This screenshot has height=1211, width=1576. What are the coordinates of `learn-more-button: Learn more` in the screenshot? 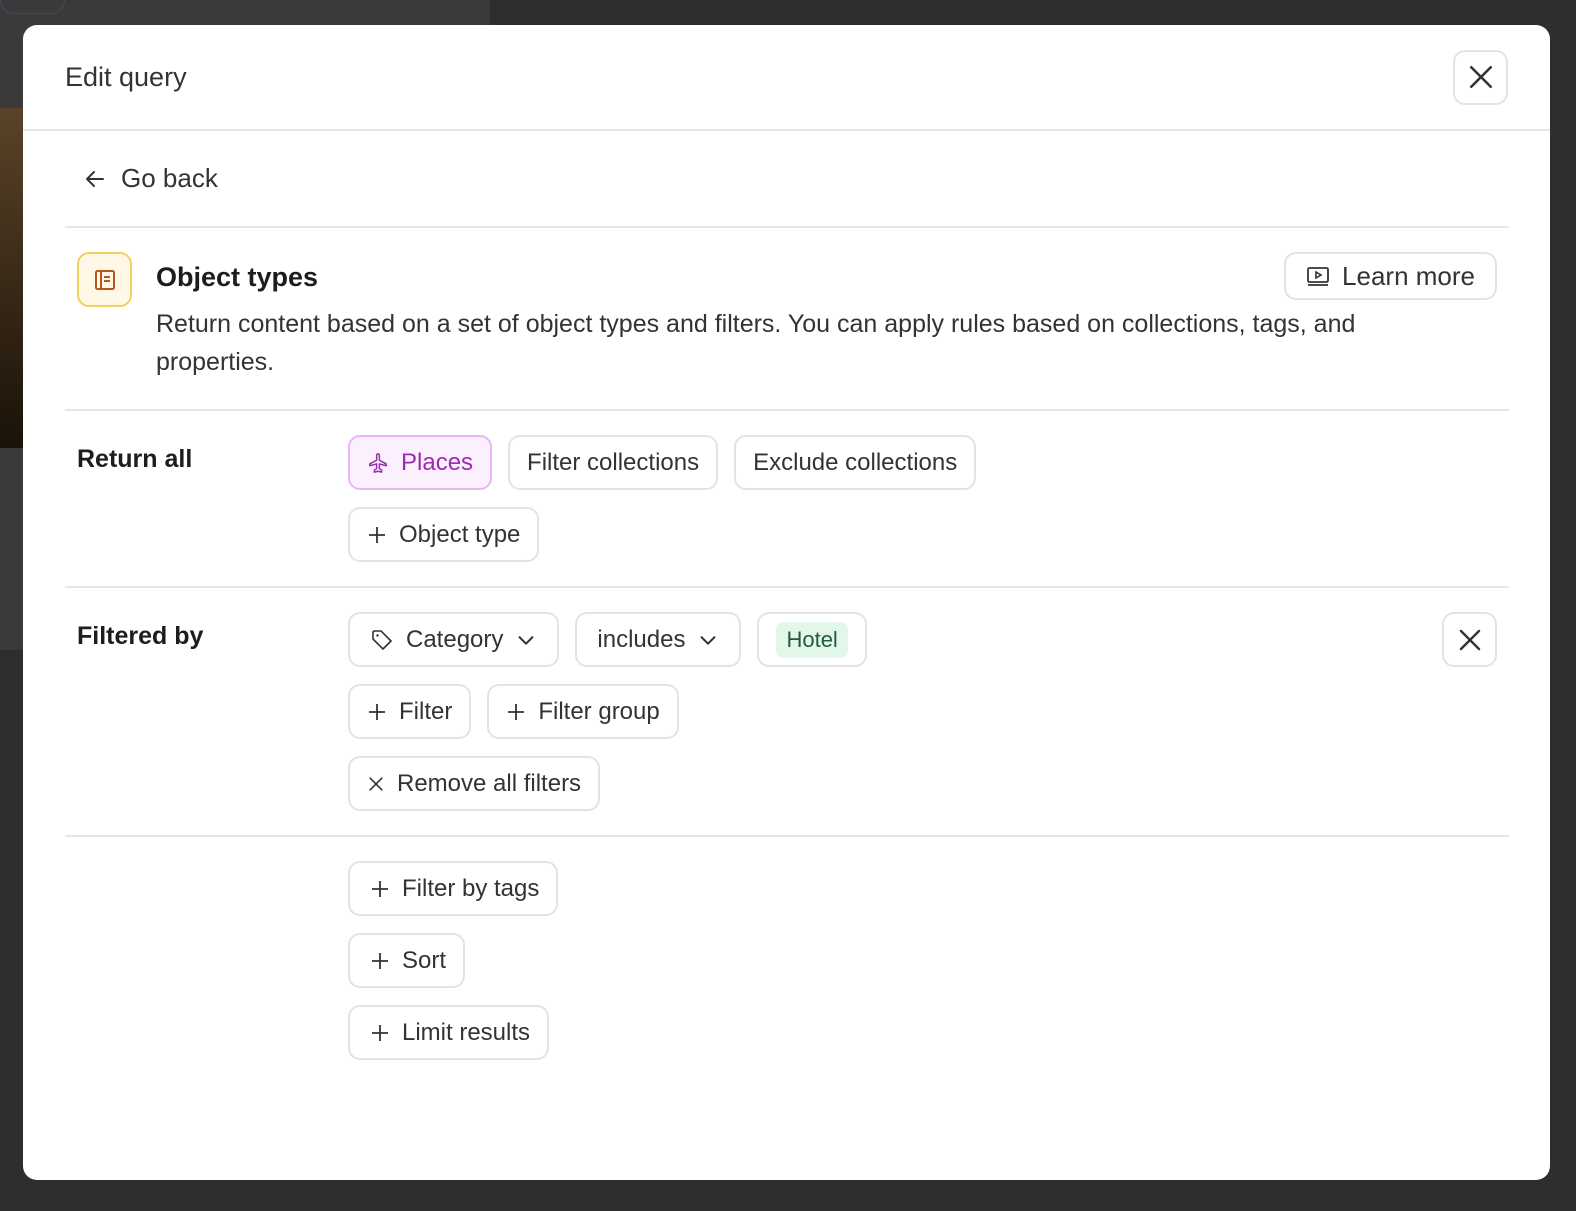 It's located at (1390, 276).